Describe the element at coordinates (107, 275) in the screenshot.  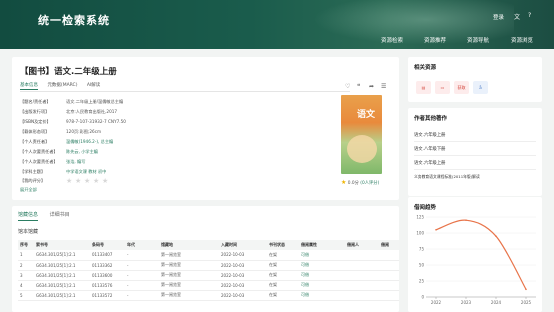
I see `cell-barcode: 01133600` at that location.